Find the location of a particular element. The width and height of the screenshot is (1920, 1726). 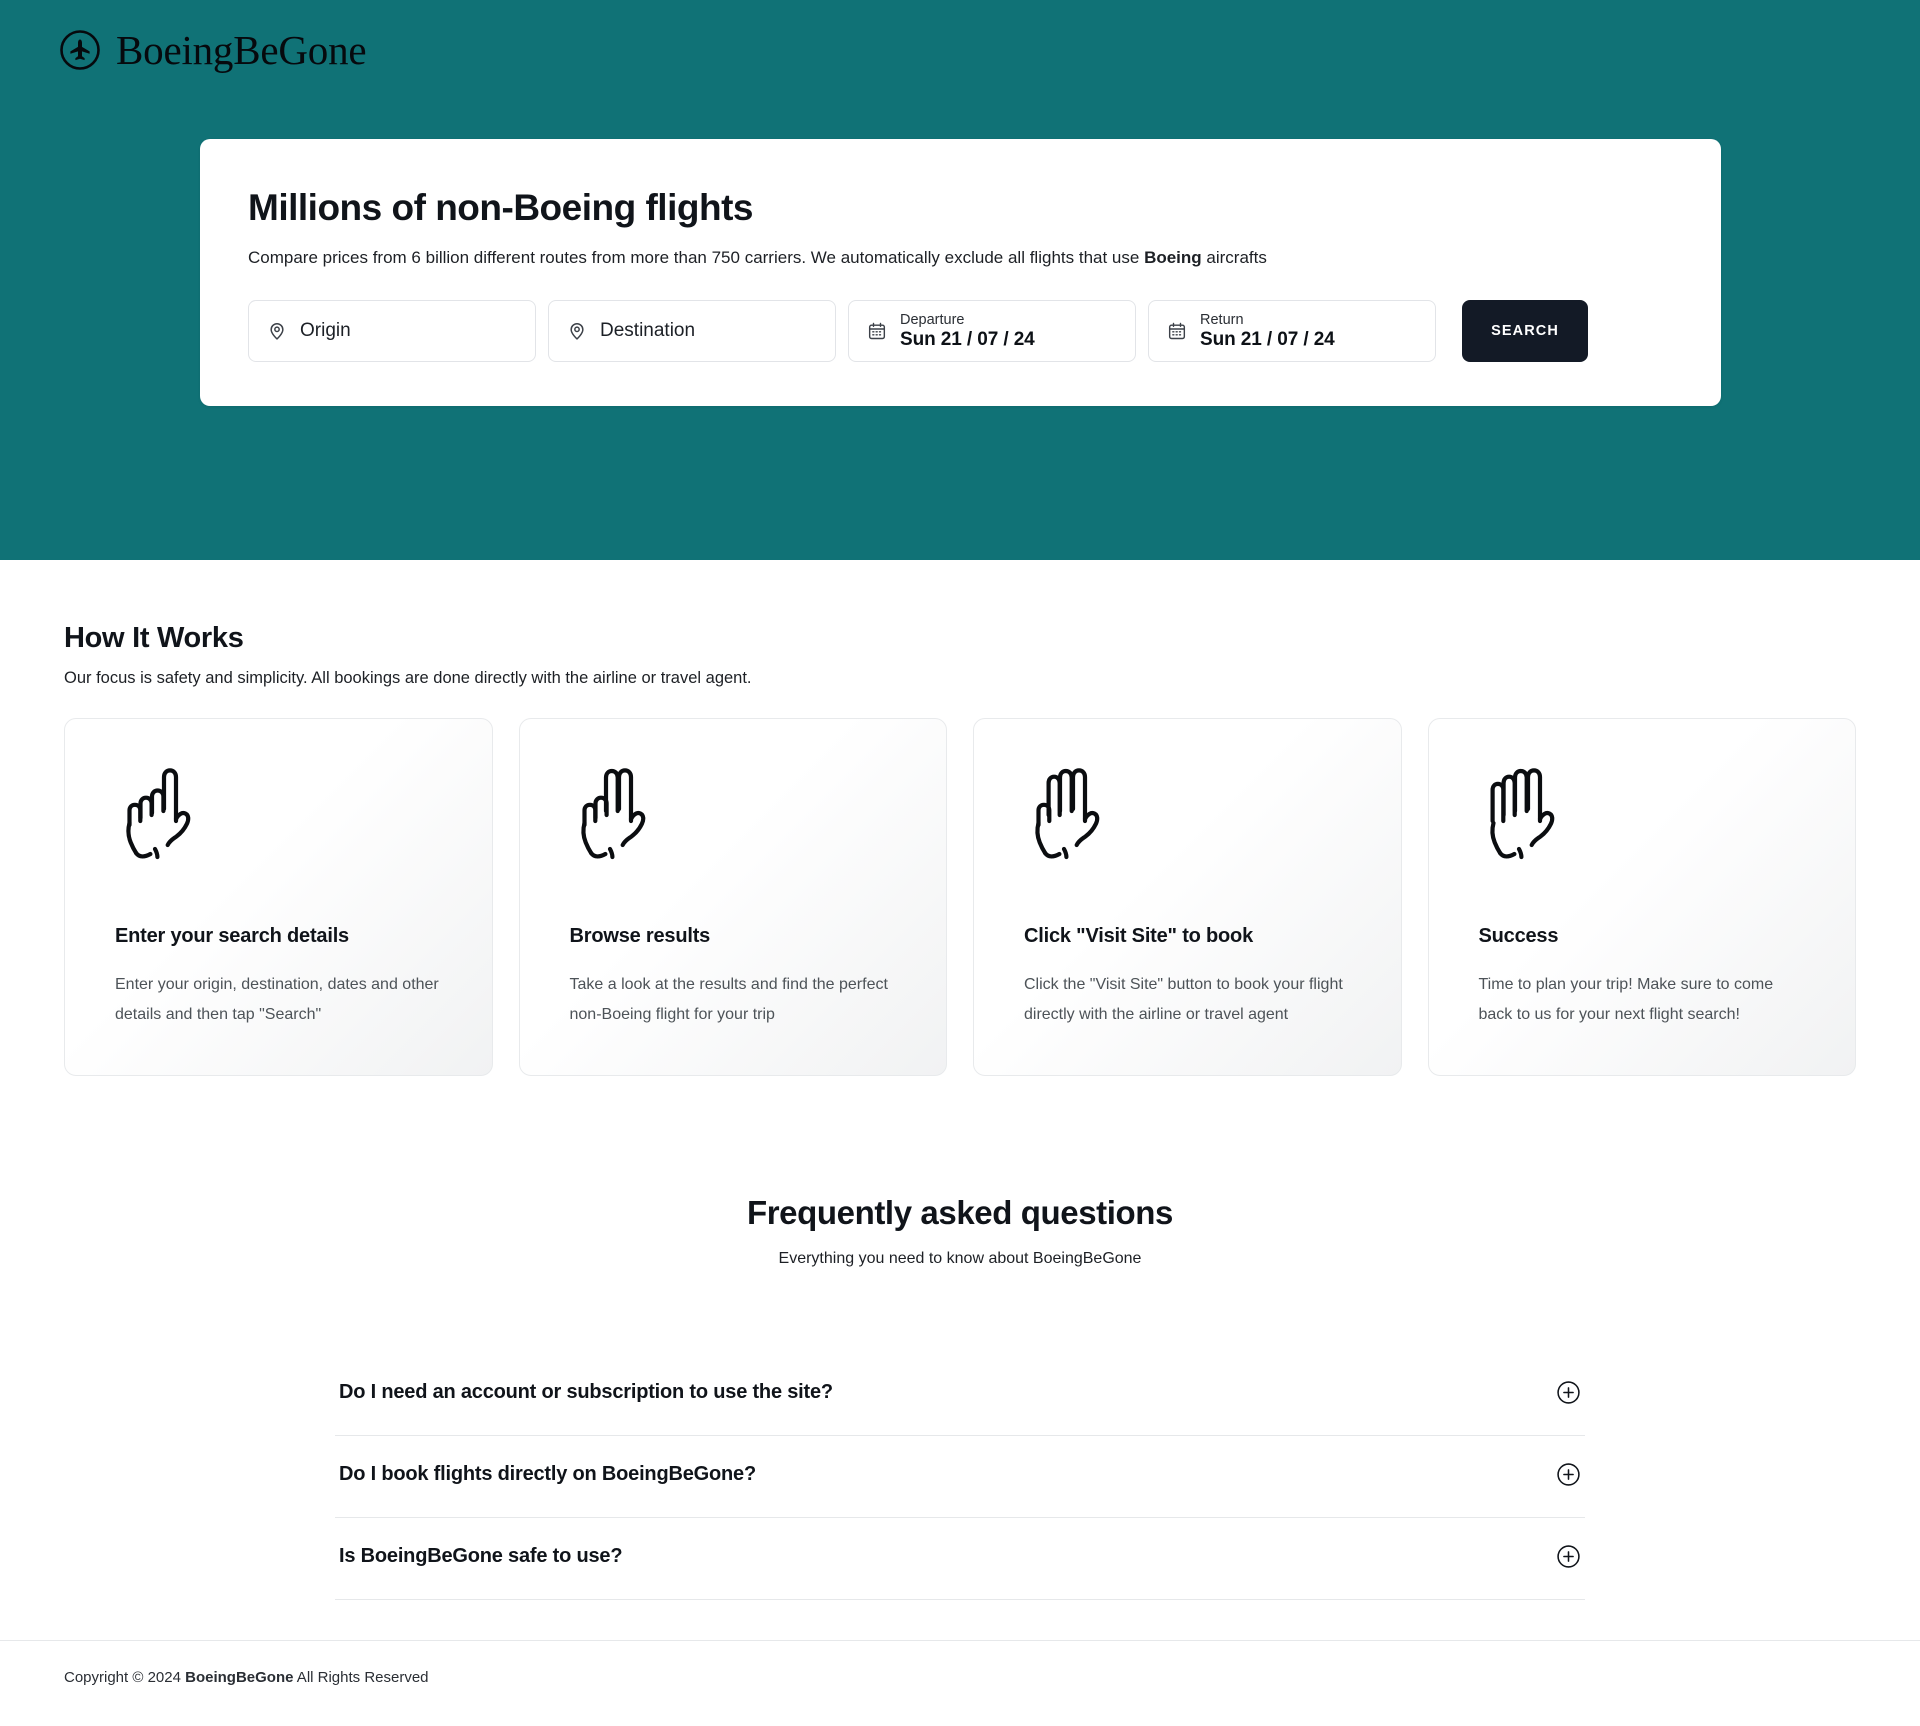

copyright-suffix: All Rights Reserved is located at coordinates (361, 1678).